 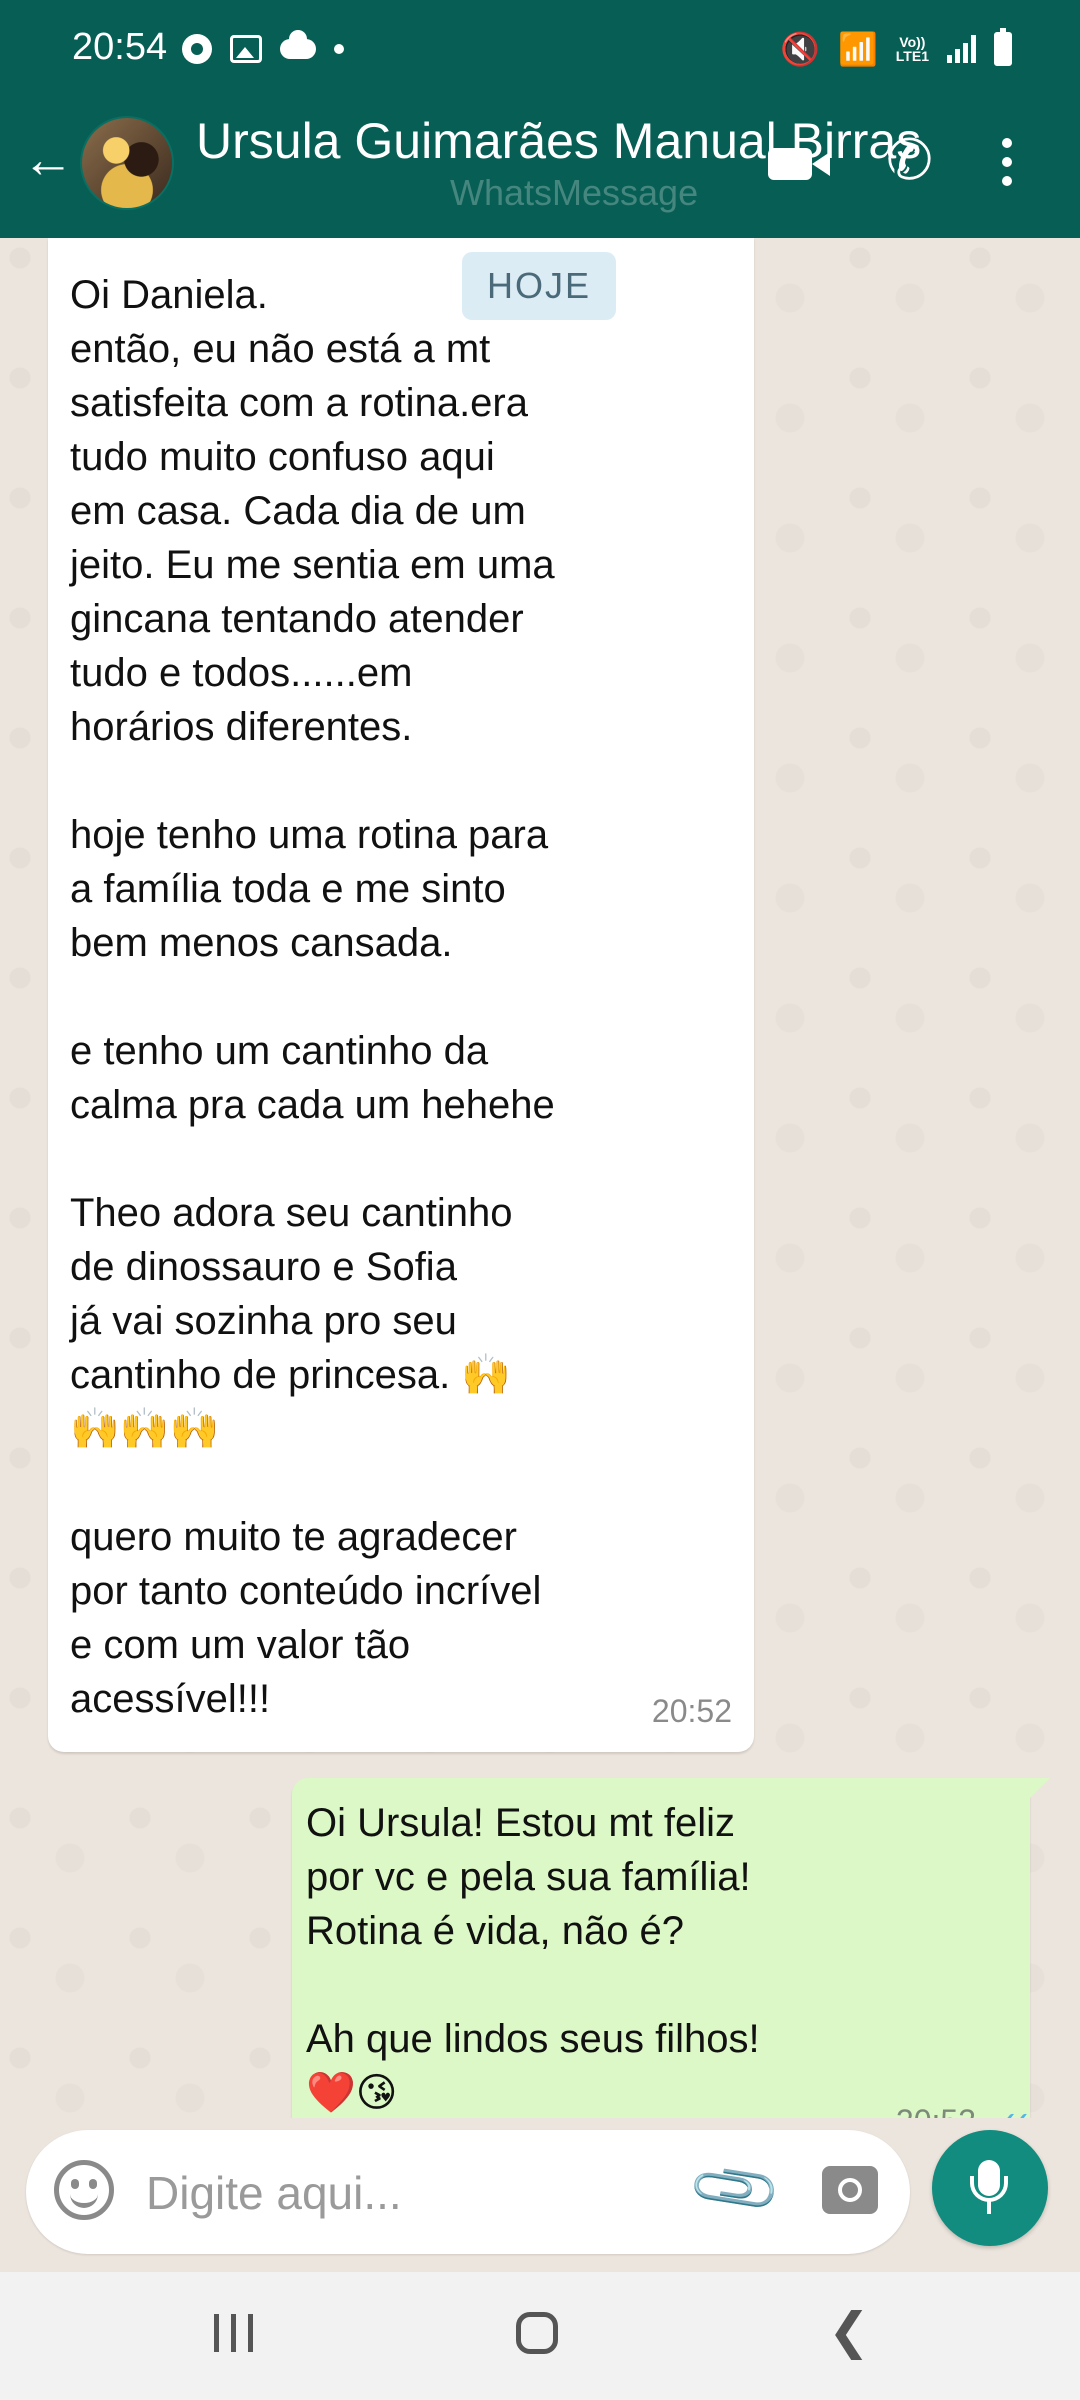 I want to click on wifi-icon: 📶, so click(x=857, y=49).